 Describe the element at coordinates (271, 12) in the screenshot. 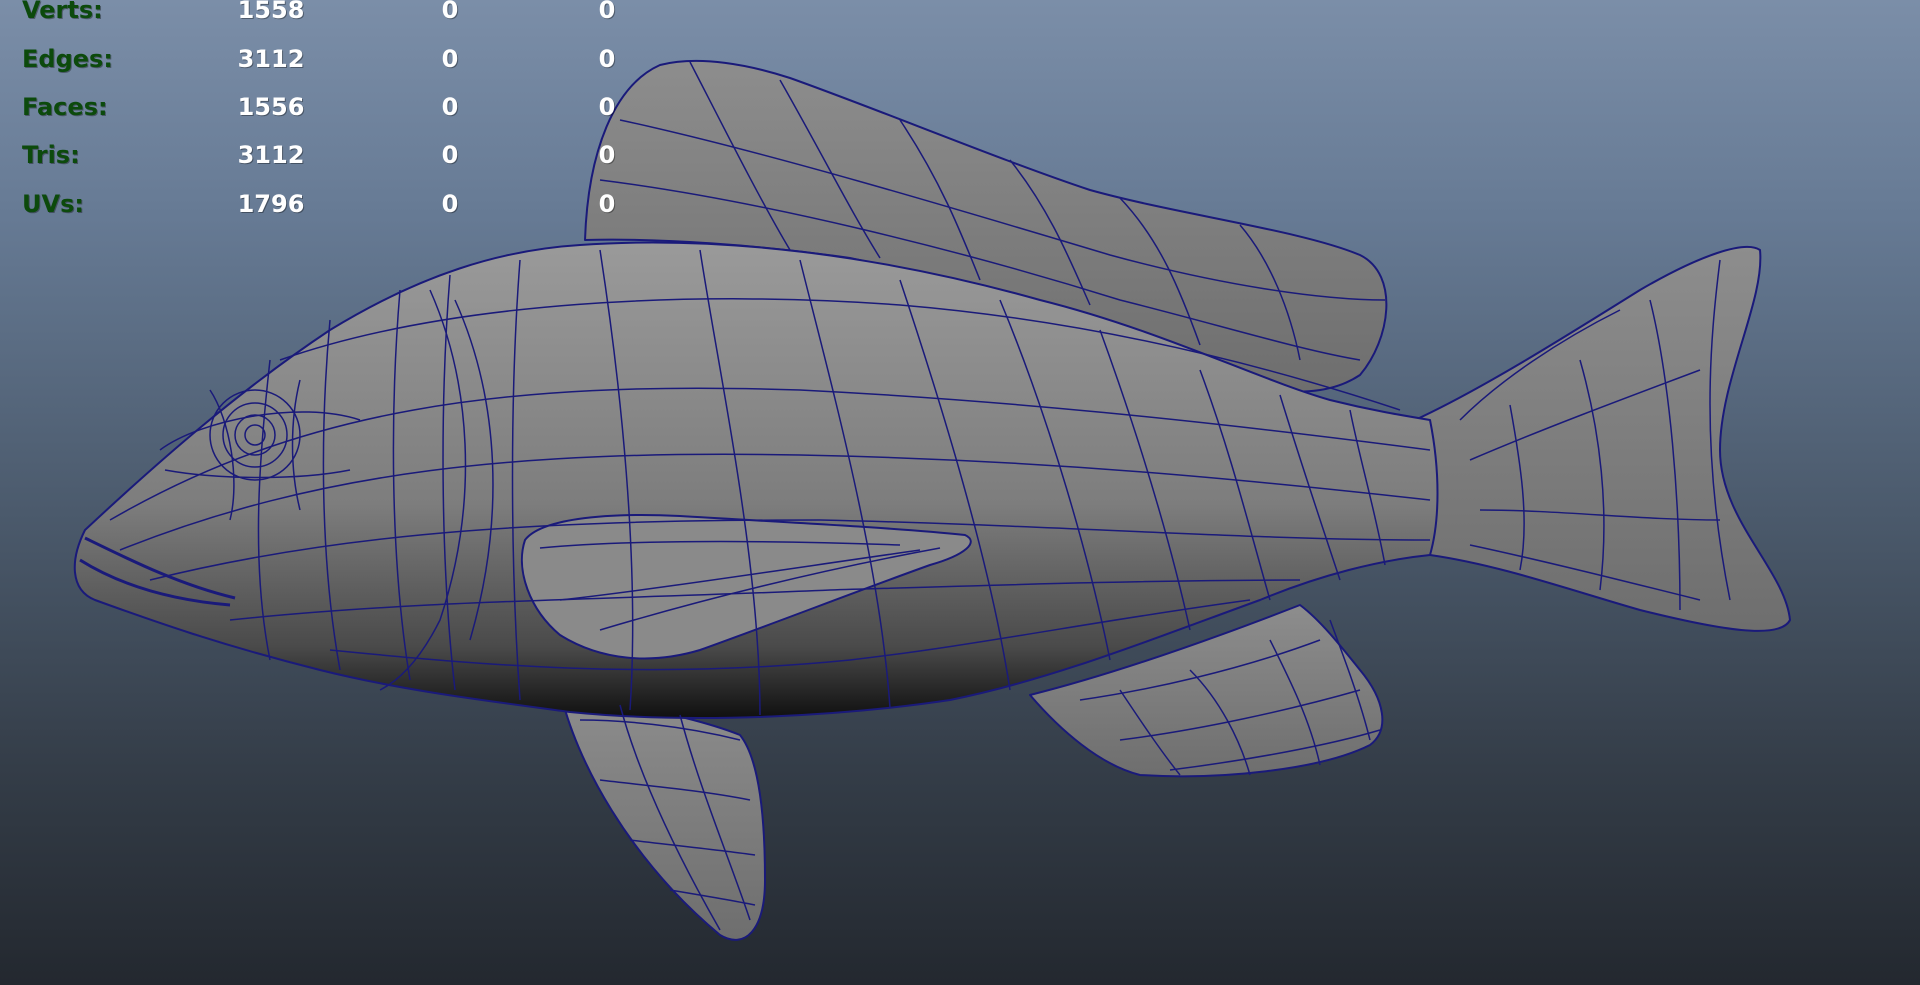

I see `hud-value: 1558` at that location.